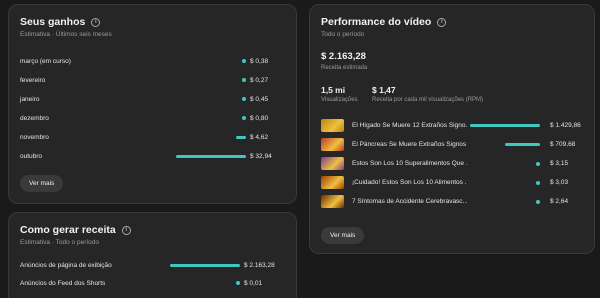  I want to click on earnings-row: fevereiro $ 0,27, so click(154, 80).